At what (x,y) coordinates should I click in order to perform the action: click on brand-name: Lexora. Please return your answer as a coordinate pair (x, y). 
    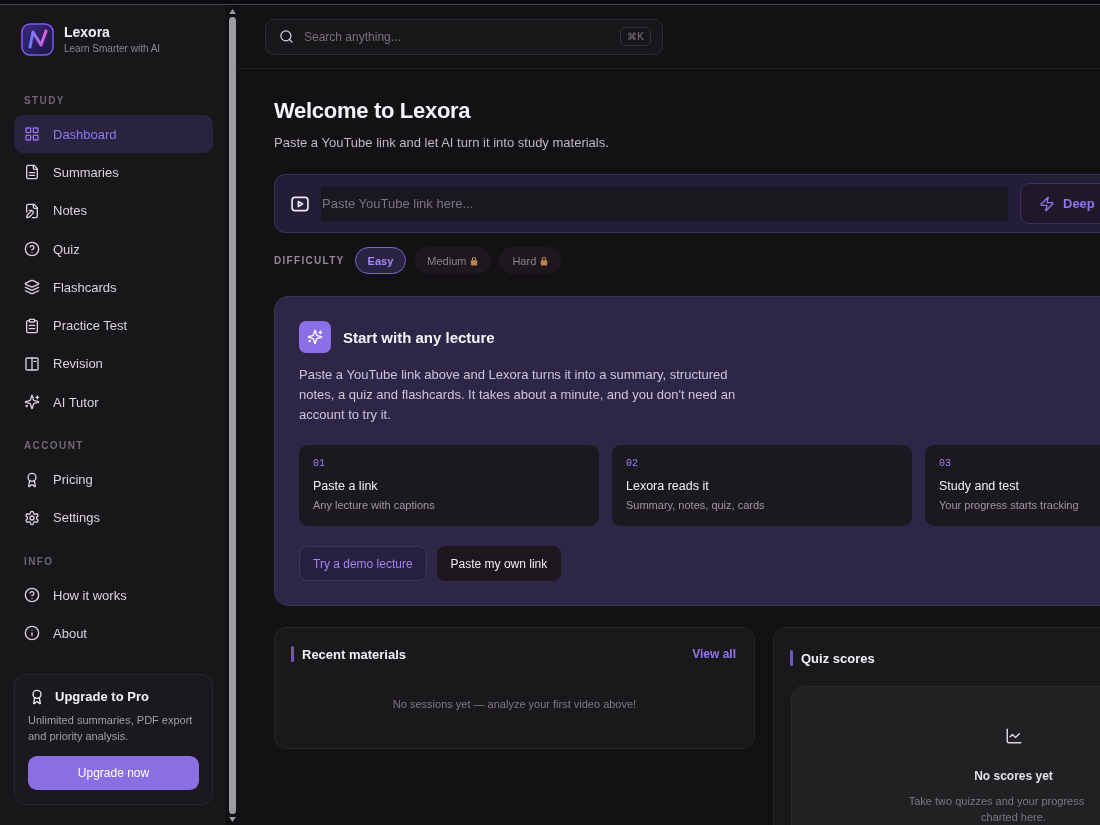
    Looking at the image, I should click on (87, 32).